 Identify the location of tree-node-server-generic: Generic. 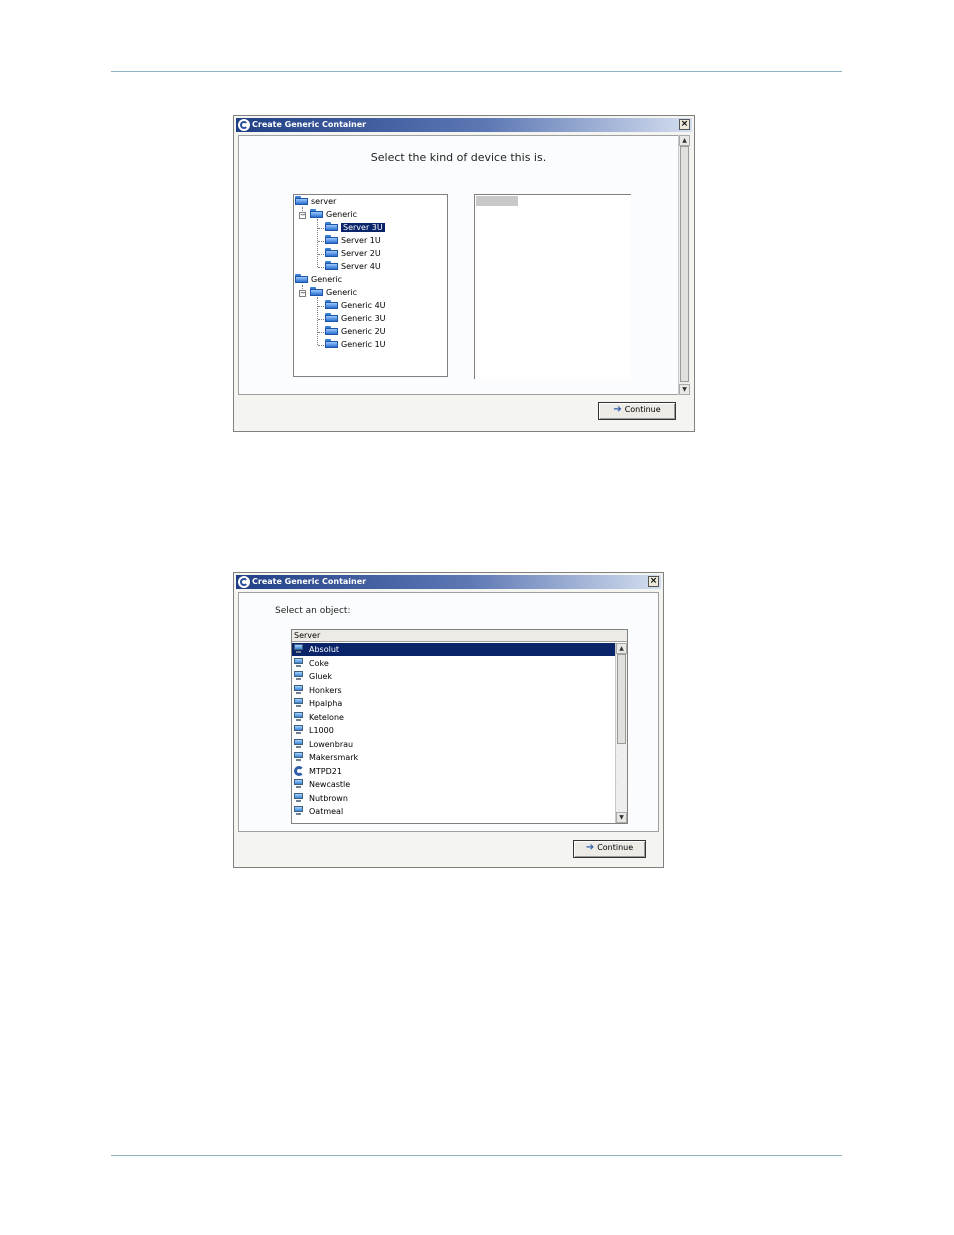
(333, 215).